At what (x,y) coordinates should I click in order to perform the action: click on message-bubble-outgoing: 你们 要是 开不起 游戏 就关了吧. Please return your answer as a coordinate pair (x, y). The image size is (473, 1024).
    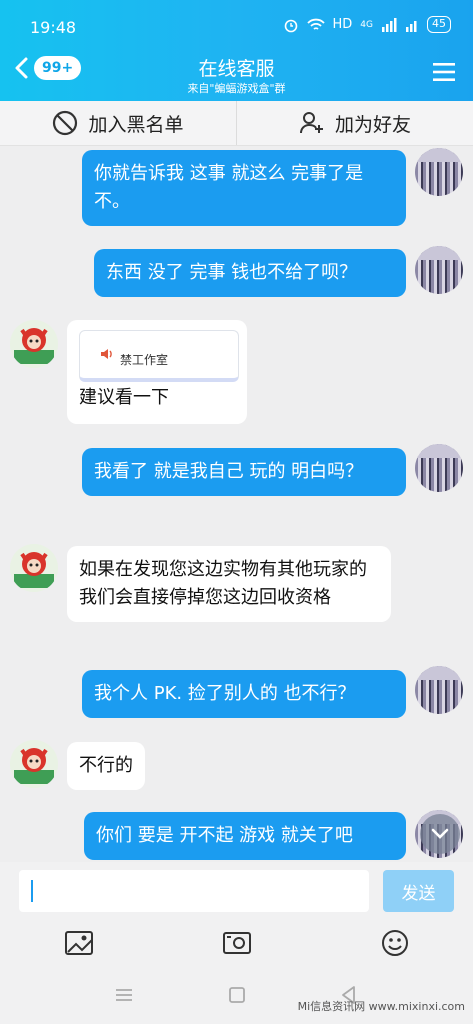
    Looking at the image, I should click on (245, 836).